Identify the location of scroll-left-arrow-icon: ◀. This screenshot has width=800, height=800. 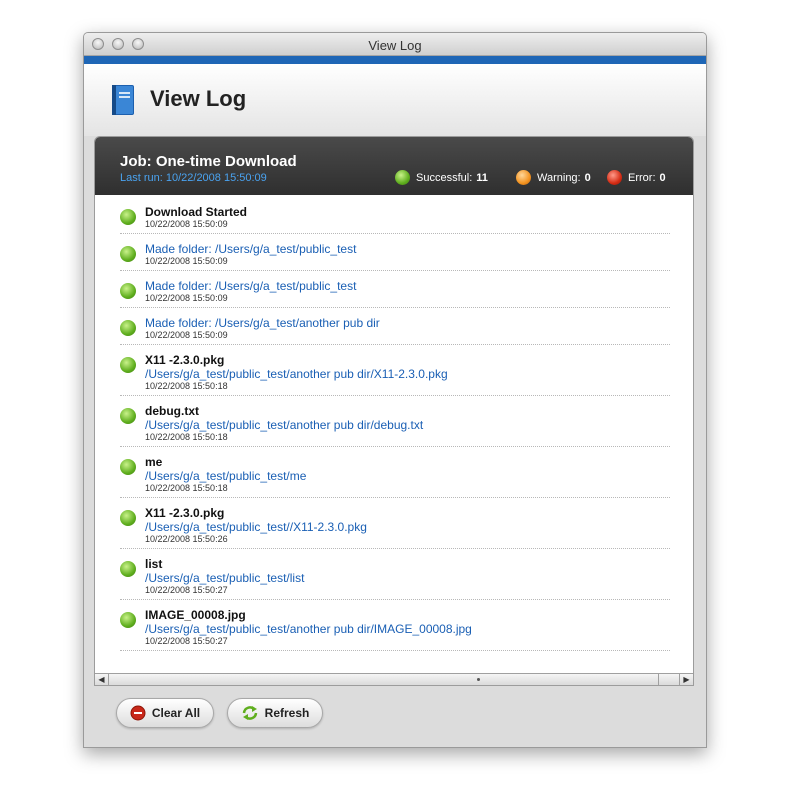
(102, 679).